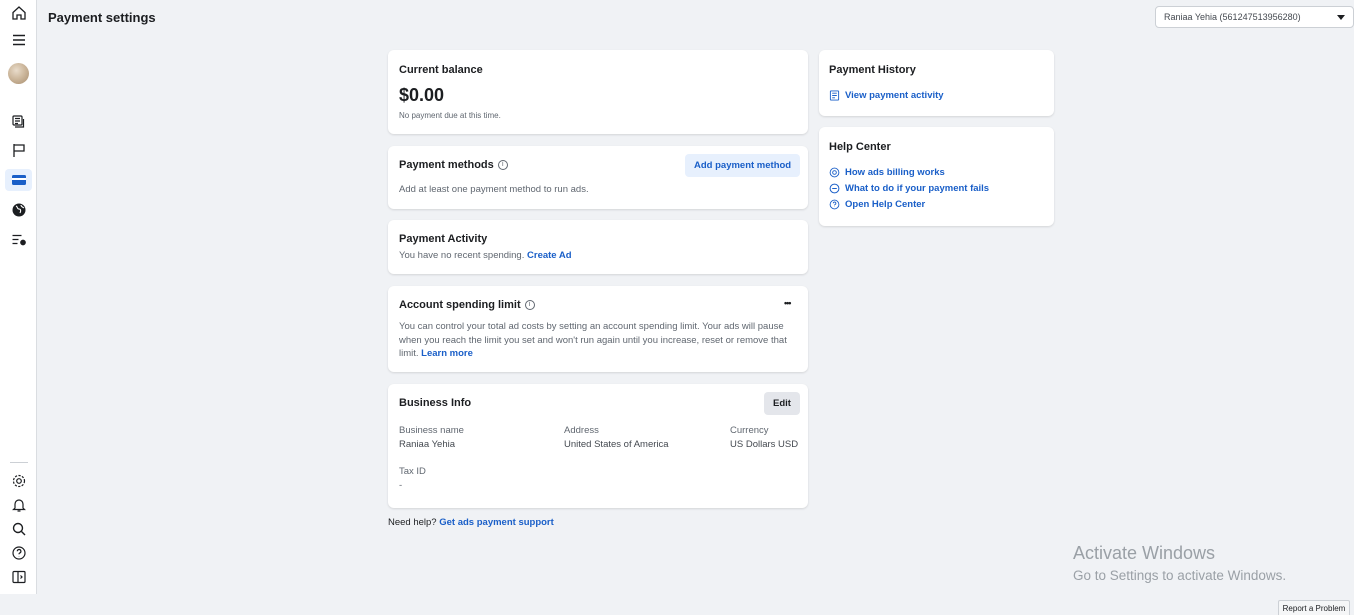 Image resolution: width=1354 pixels, height=615 pixels. What do you see at coordinates (19, 150) in the screenshot?
I see `flag-icon` at bounding box center [19, 150].